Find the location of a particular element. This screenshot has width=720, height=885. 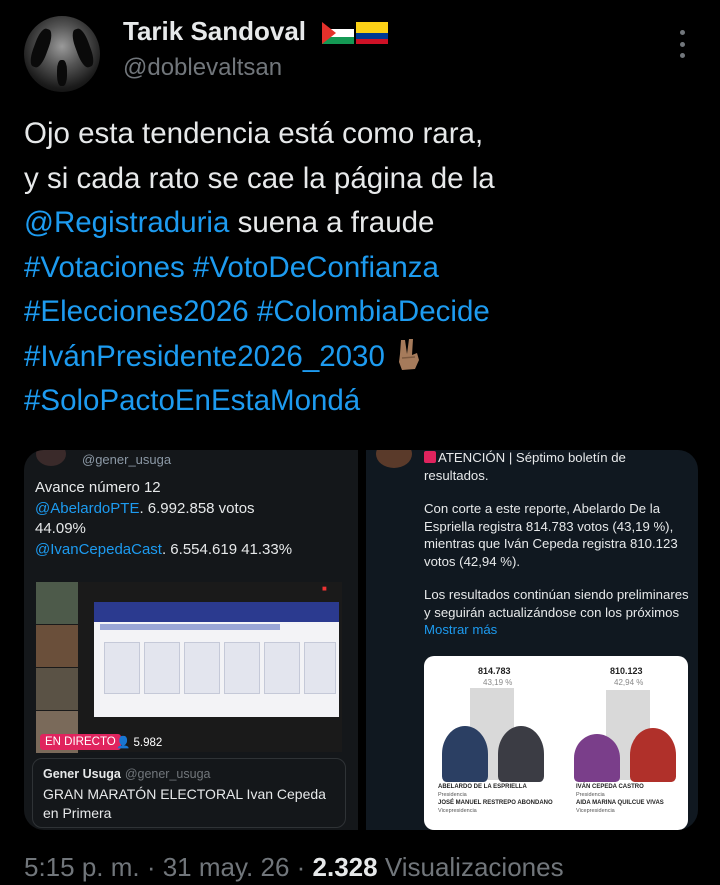

tweet-line: Ojo esta tendencia está como rara, is located at coordinates (254, 133).